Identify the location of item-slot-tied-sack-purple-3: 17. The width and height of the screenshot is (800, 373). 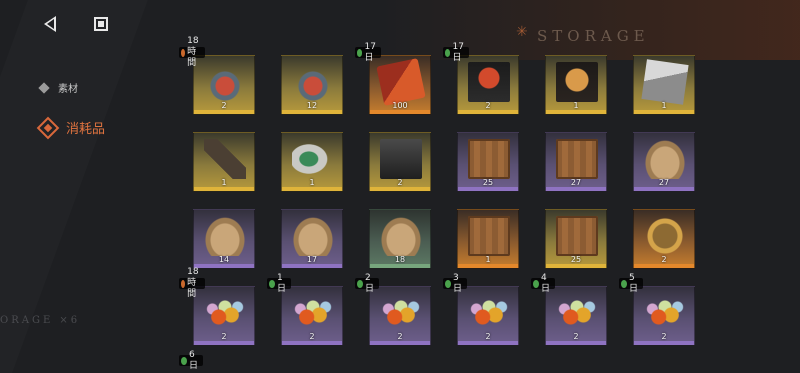
(312, 239).